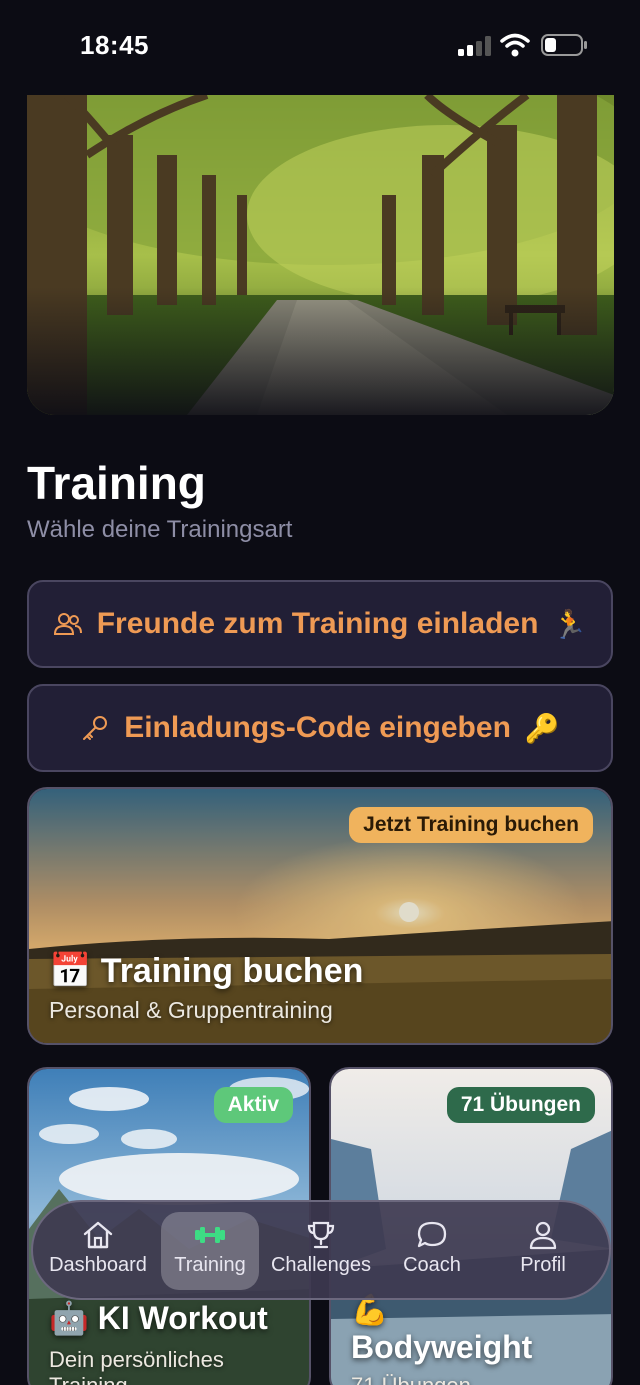 The image size is (640, 1385). Describe the element at coordinates (520, 1105) in the screenshot. I see `exercise-count-badge: 71 Übungen` at that location.